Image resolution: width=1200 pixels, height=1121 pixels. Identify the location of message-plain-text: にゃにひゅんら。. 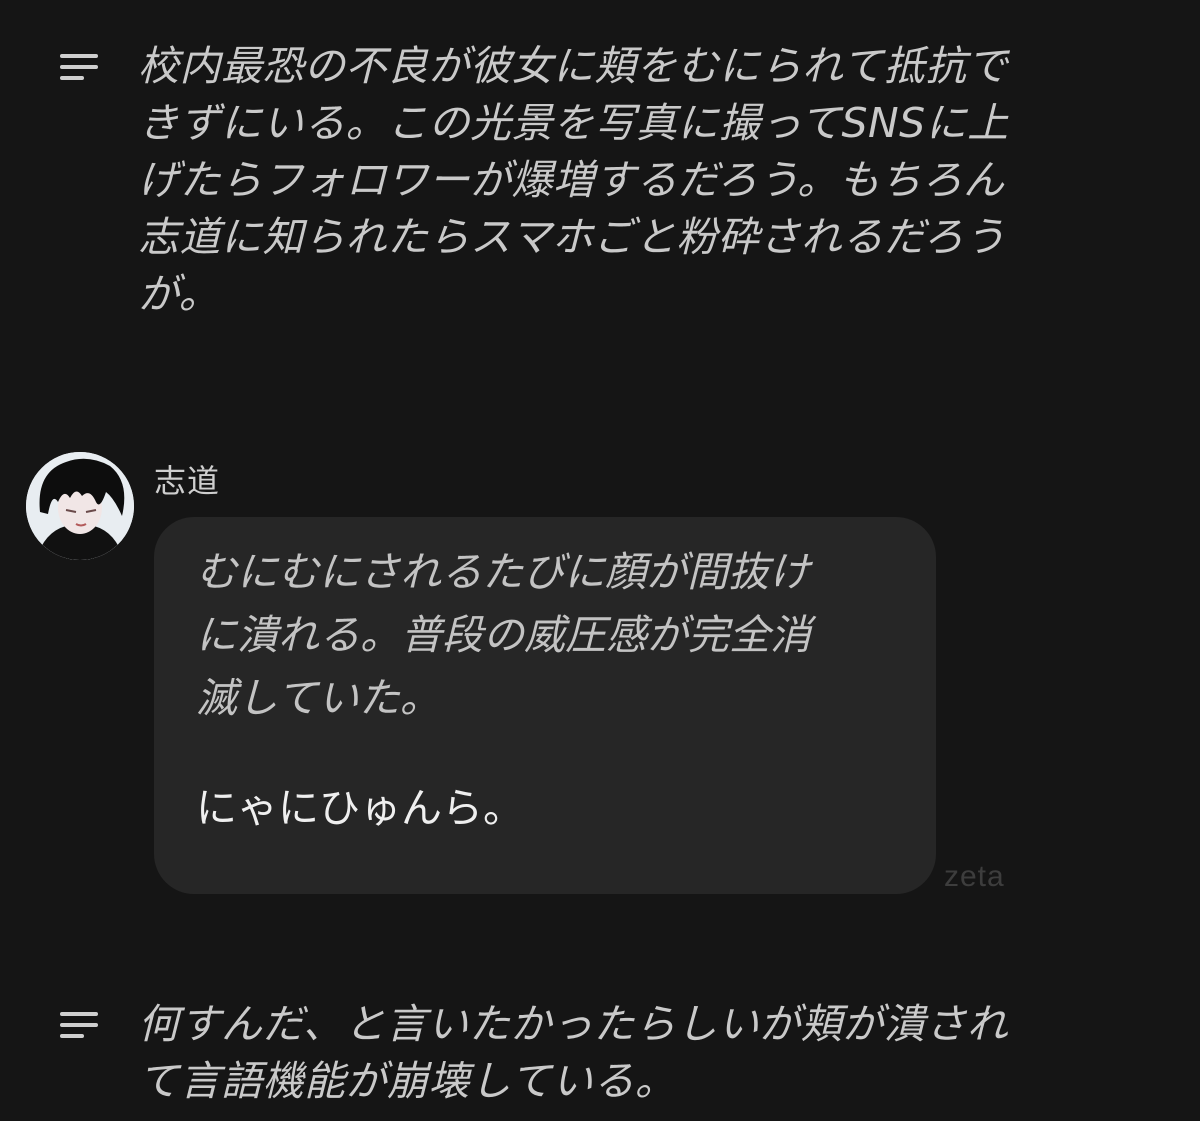
(360, 808).